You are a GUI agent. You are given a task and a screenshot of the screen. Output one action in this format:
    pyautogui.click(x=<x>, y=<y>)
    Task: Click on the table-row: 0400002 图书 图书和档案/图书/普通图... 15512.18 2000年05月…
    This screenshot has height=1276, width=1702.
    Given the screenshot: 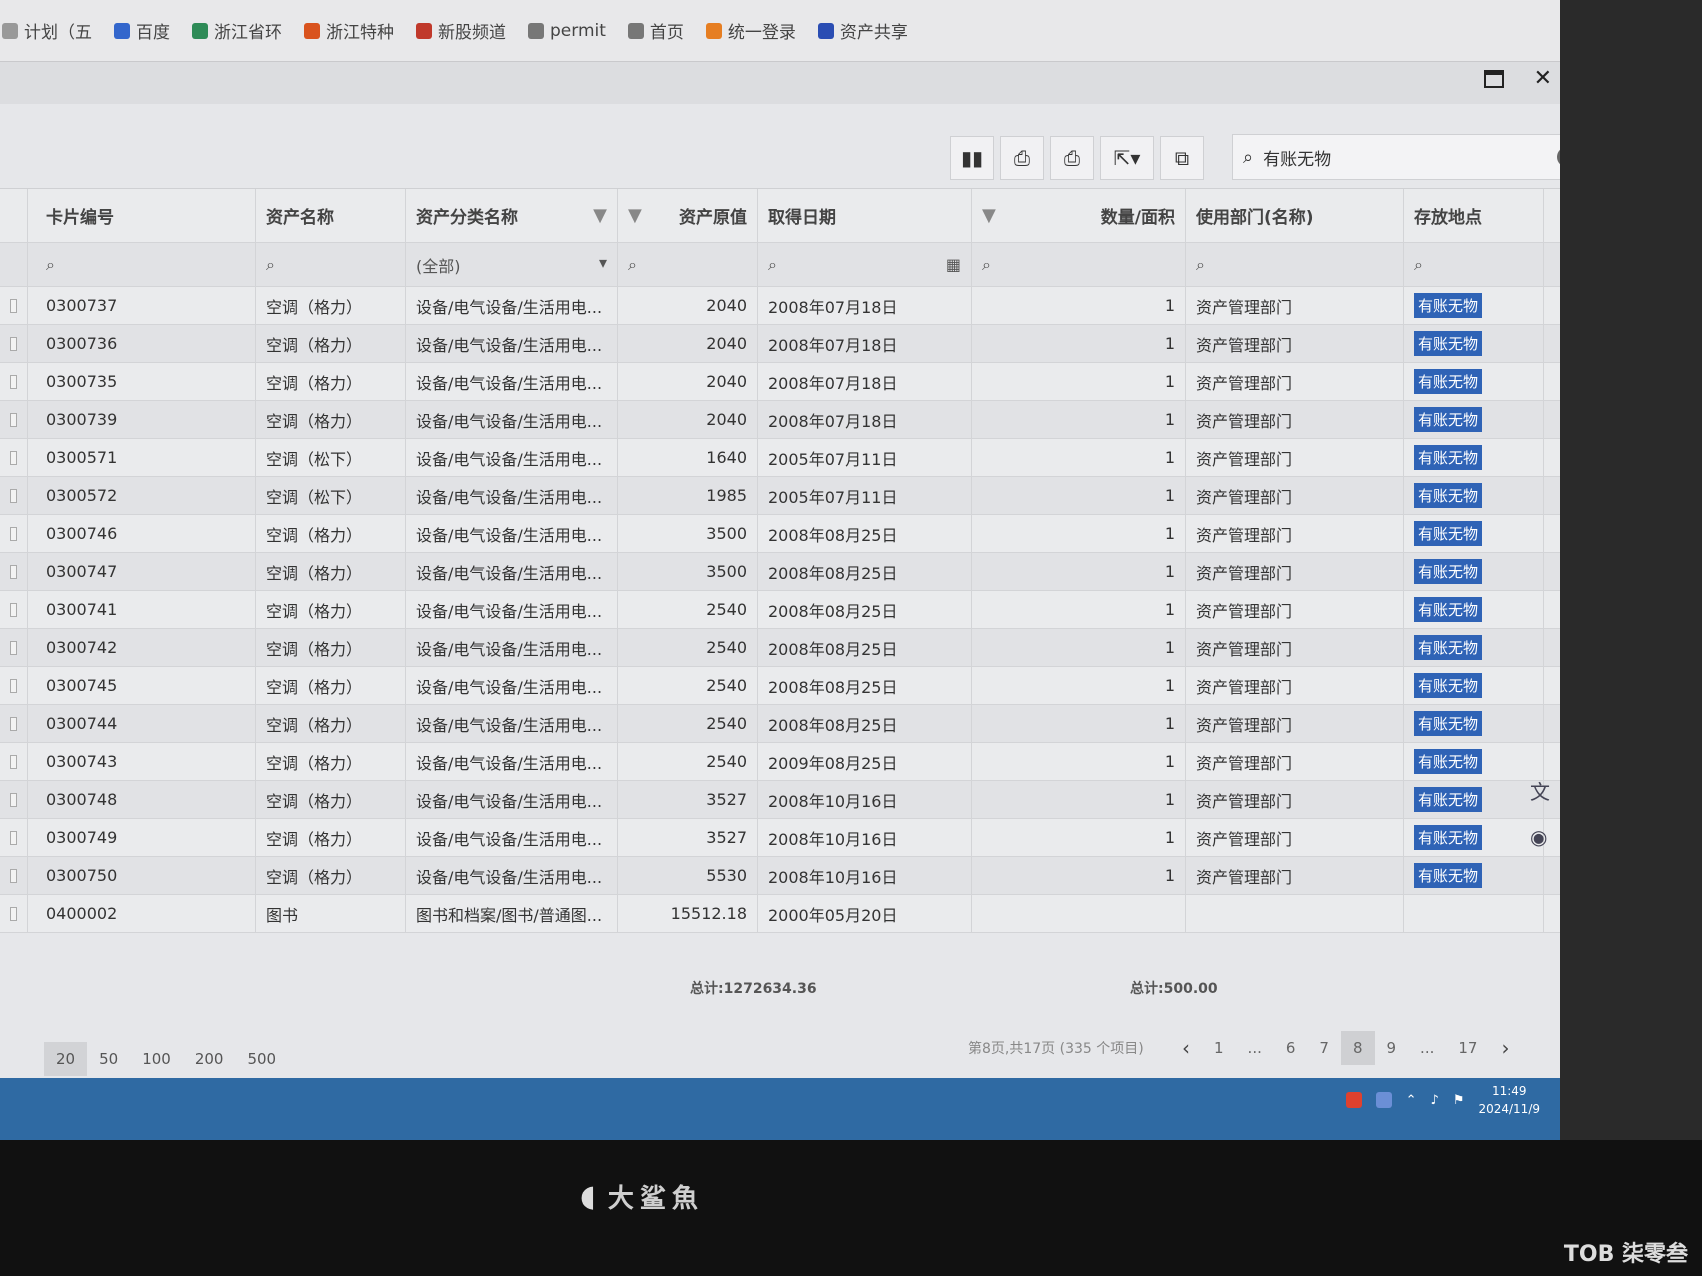 What is the action you would take?
    pyautogui.click(x=780, y=914)
    